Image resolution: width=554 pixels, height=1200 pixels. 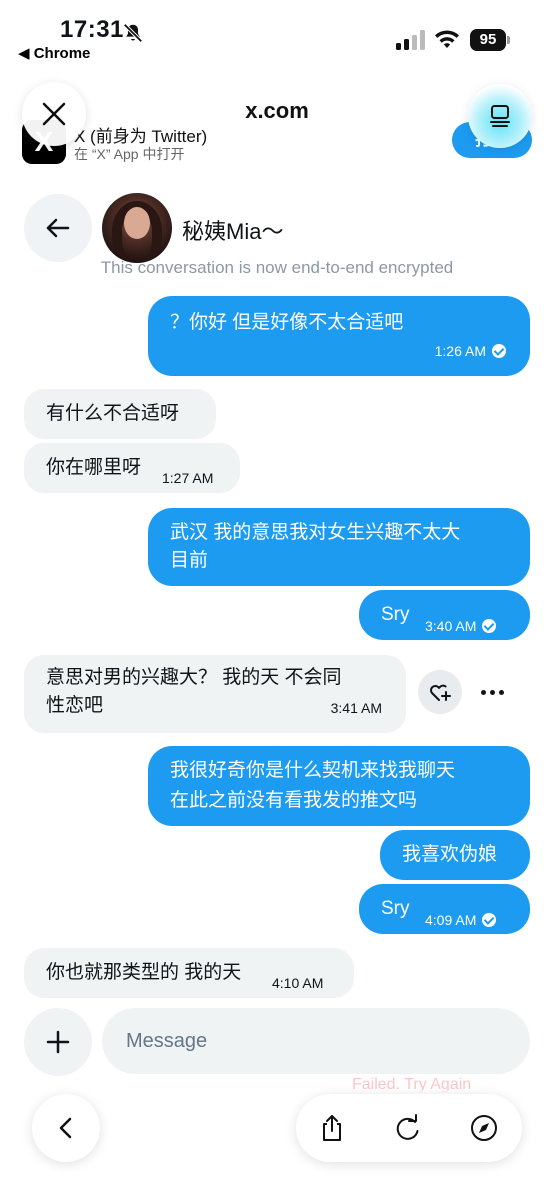 What do you see at coordinates (508, 40) in the screenshot?
I see `battery-cap` at bounding box center [508, 40].